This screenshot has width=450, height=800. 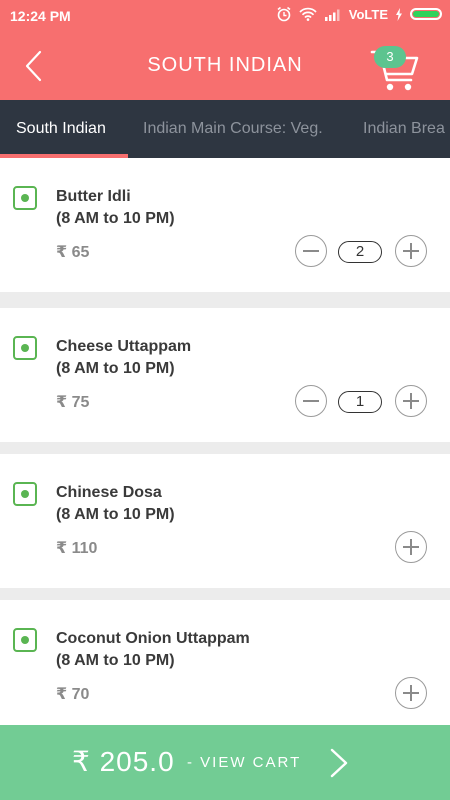 I want to click on item-price: ₹ 70, so click(x=73, y=694).